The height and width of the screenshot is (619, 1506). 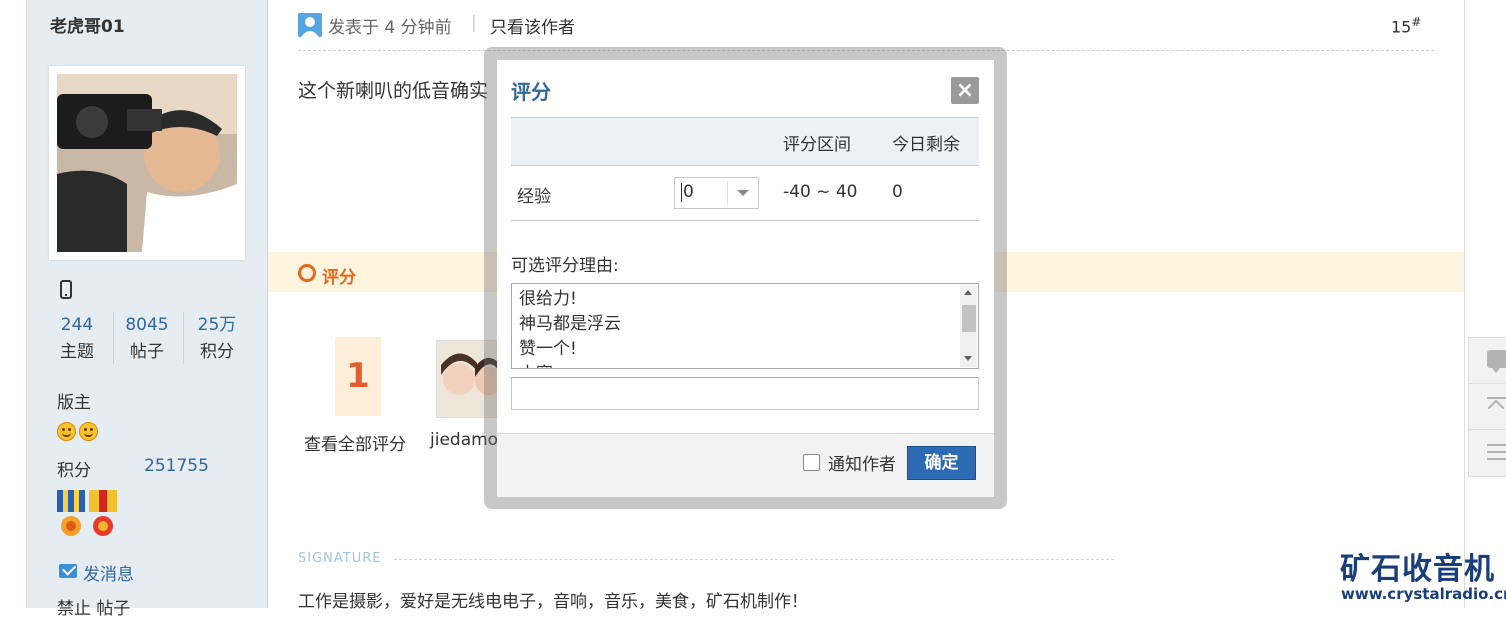 What do you see at coordinates (87, 24) in the screenshot?
I see `author-name: 老虎哥01` at bounding box center [87, 24].